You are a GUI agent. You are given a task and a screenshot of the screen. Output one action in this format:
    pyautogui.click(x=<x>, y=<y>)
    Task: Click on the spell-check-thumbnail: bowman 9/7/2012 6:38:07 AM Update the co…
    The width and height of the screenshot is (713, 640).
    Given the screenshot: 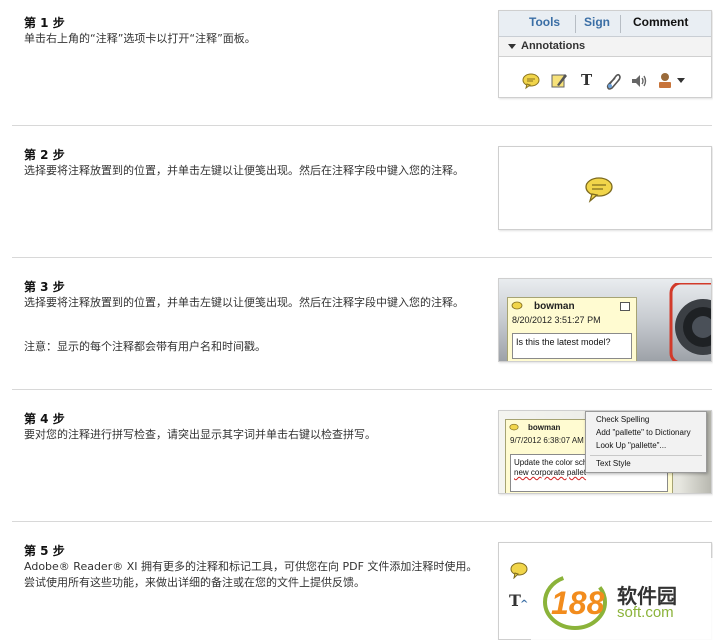 What is the action you would take?
    pyautogui.click(x=605, y=452)
    